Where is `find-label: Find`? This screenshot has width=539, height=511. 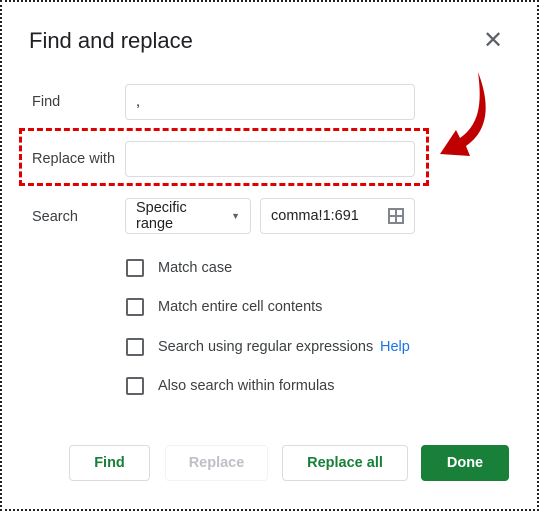 find-label: Find is located at coordinates (46, 102).